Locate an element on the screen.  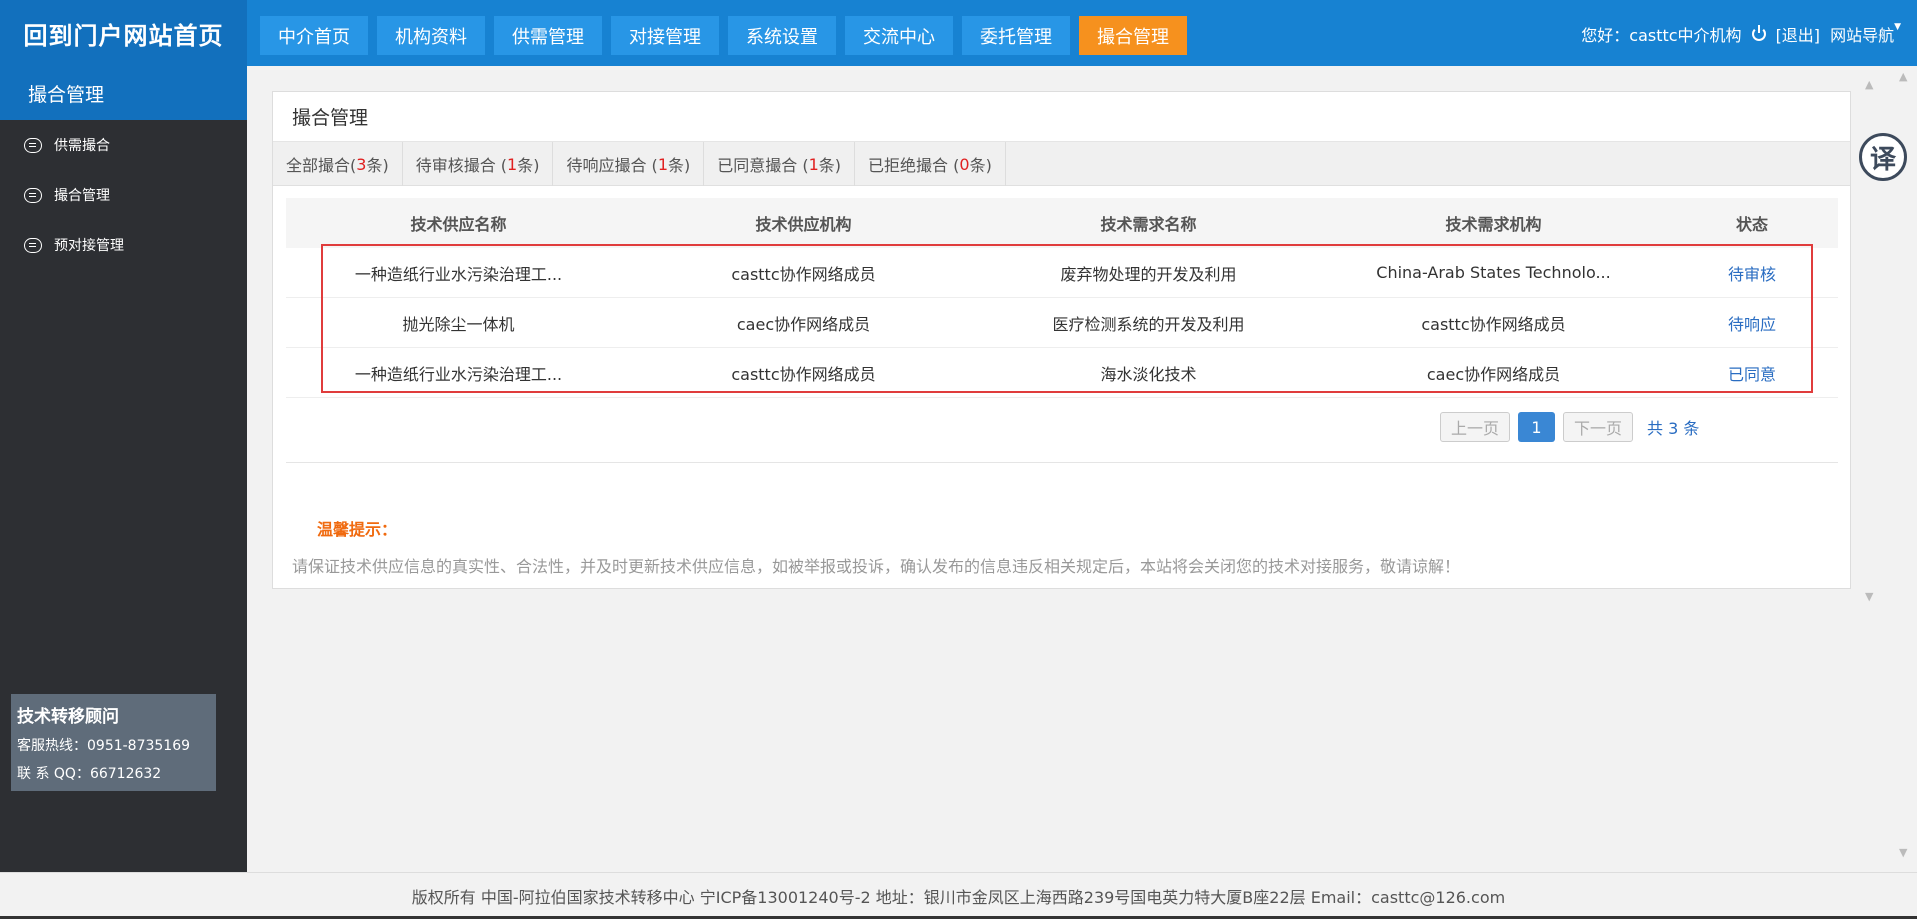
demand-name-cell: 海水淡化技术 is located at coordinates (1148, 373).